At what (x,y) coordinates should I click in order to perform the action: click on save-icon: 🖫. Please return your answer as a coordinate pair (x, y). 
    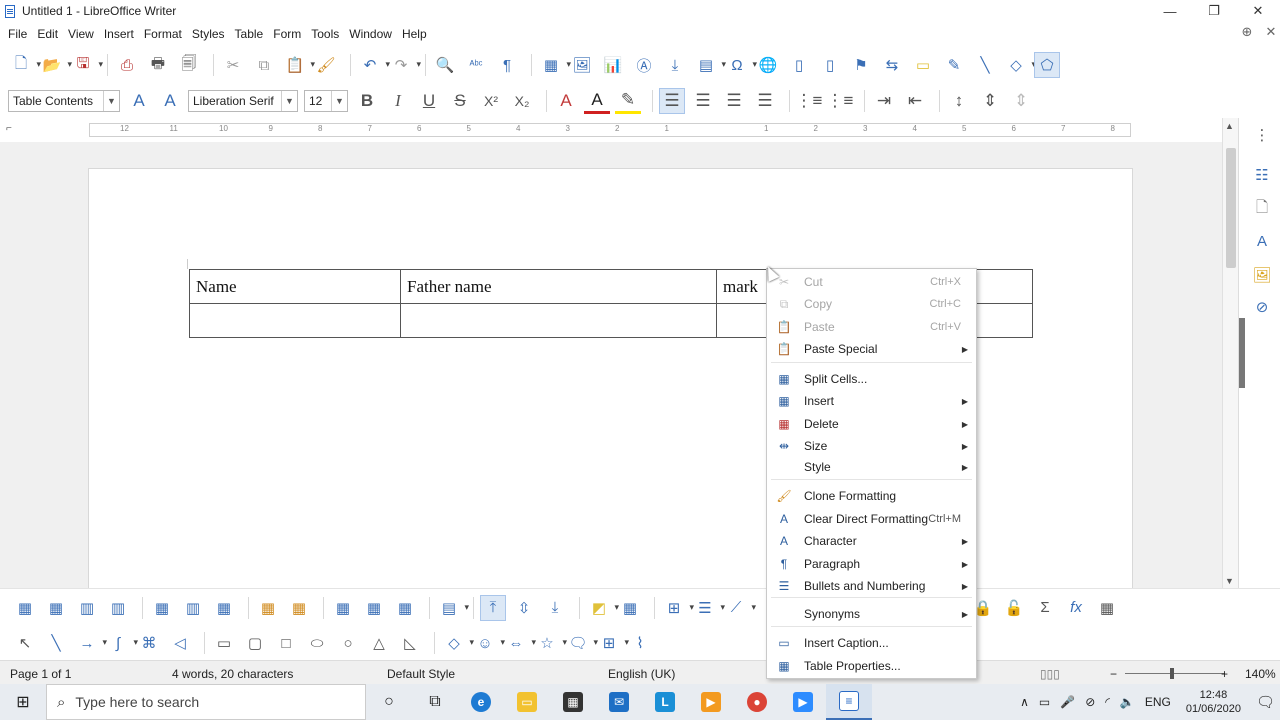
    Looking at the image, I should click on (86, 65).